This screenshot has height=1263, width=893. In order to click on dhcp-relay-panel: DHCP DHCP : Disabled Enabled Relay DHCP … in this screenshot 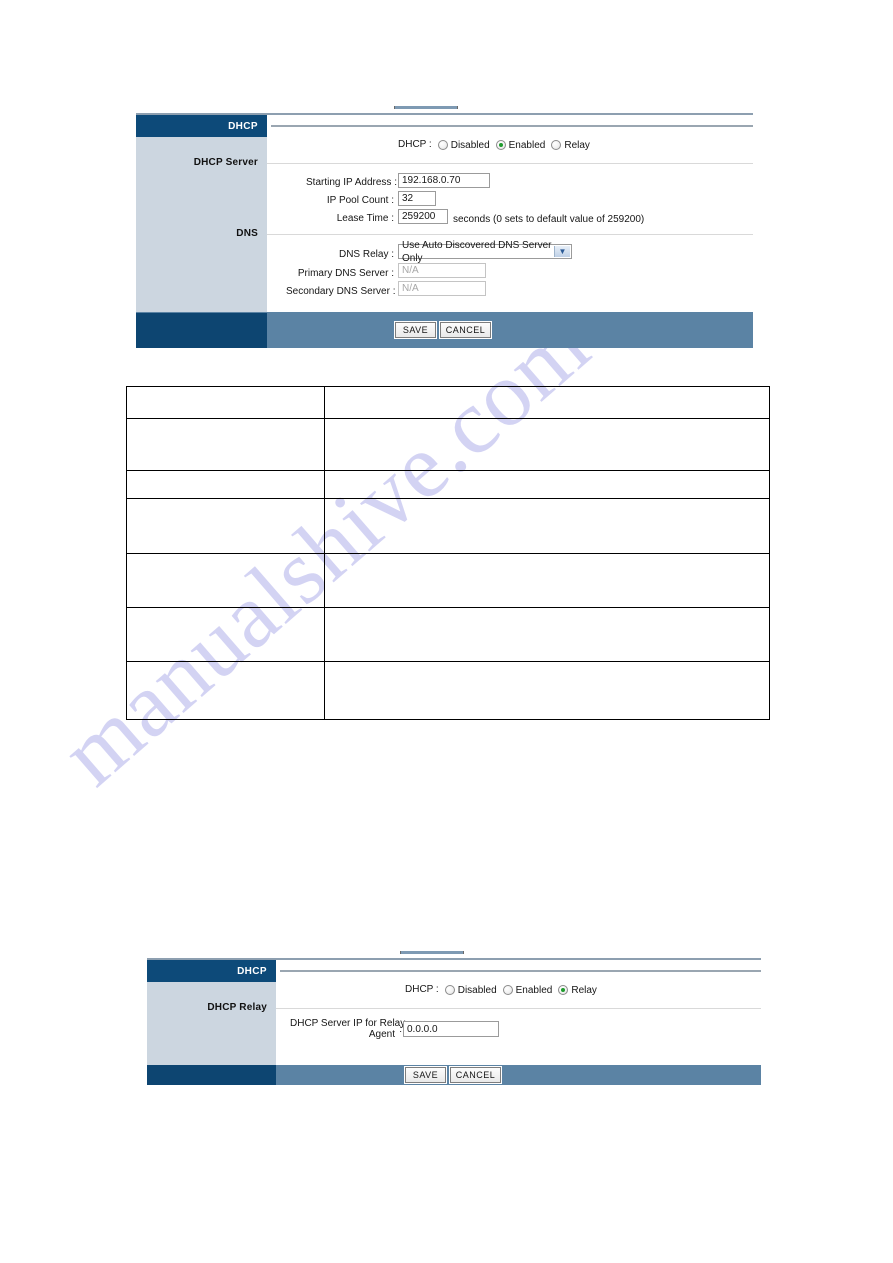, I will do `click(454, 1015)`.